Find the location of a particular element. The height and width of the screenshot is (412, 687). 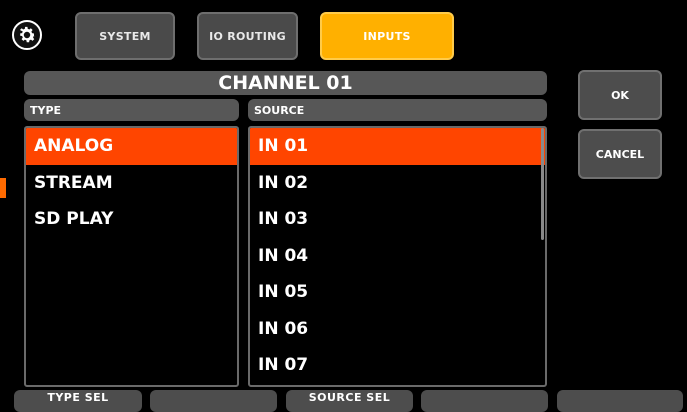

source-item-in-03: IN 03 is located at coordinates (397, 219).